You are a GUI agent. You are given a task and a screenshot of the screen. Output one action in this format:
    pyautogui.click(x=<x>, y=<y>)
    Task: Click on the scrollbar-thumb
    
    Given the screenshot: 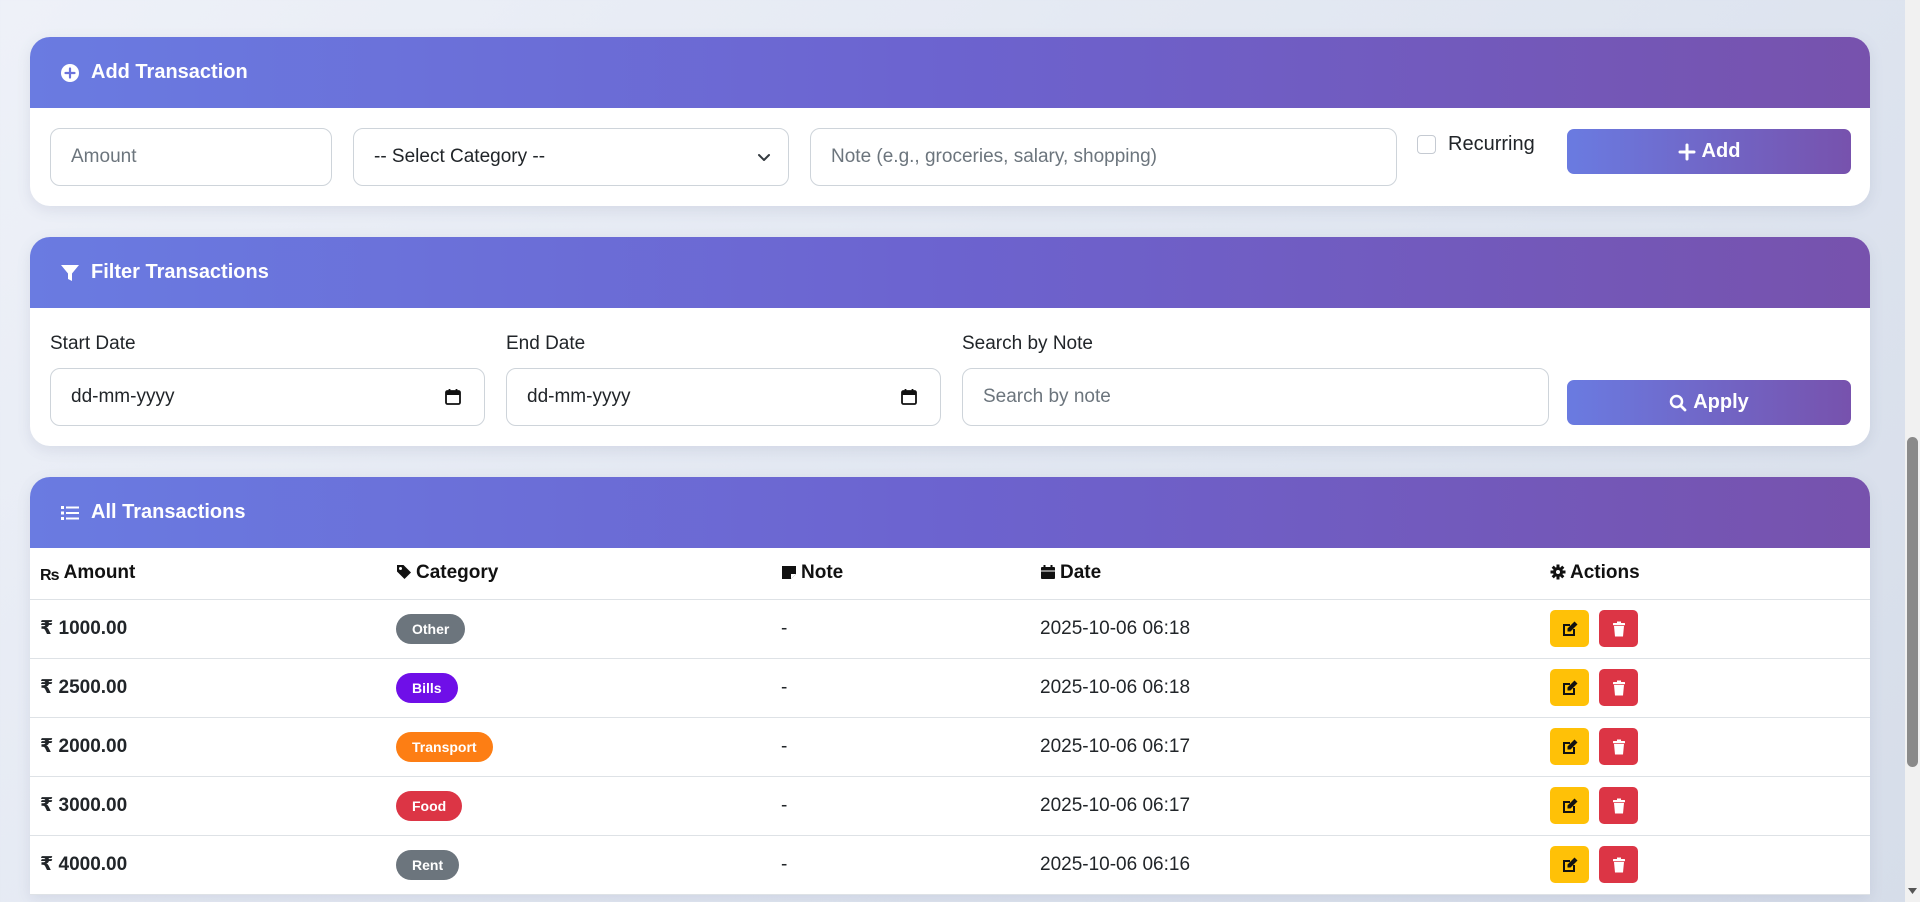 What is the action you would take?
    pyautogui.click(x=1912, y=602)
    